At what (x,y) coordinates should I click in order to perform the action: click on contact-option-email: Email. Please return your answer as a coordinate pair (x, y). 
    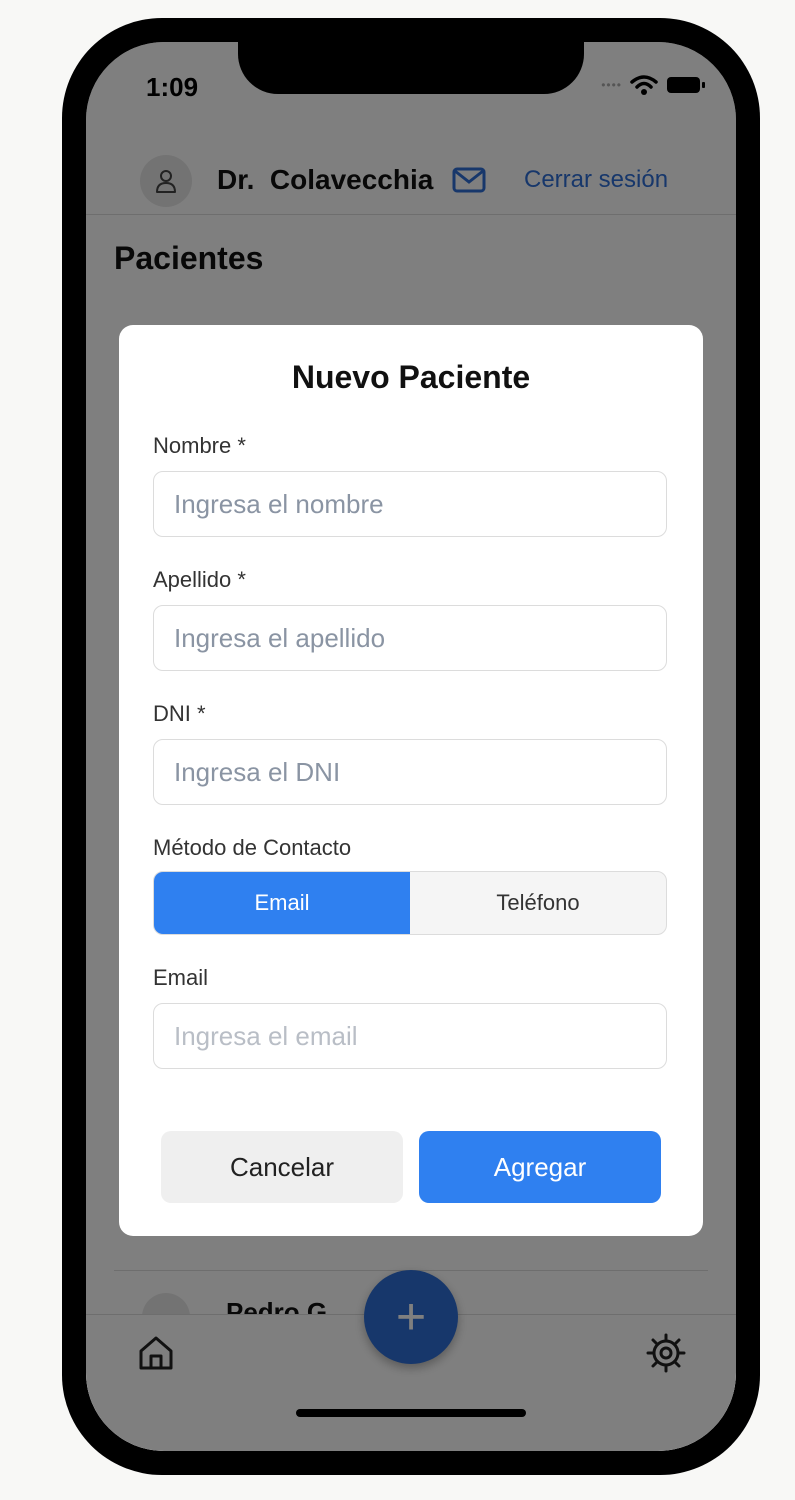
    Looking at the image, I should click on (282, 903).